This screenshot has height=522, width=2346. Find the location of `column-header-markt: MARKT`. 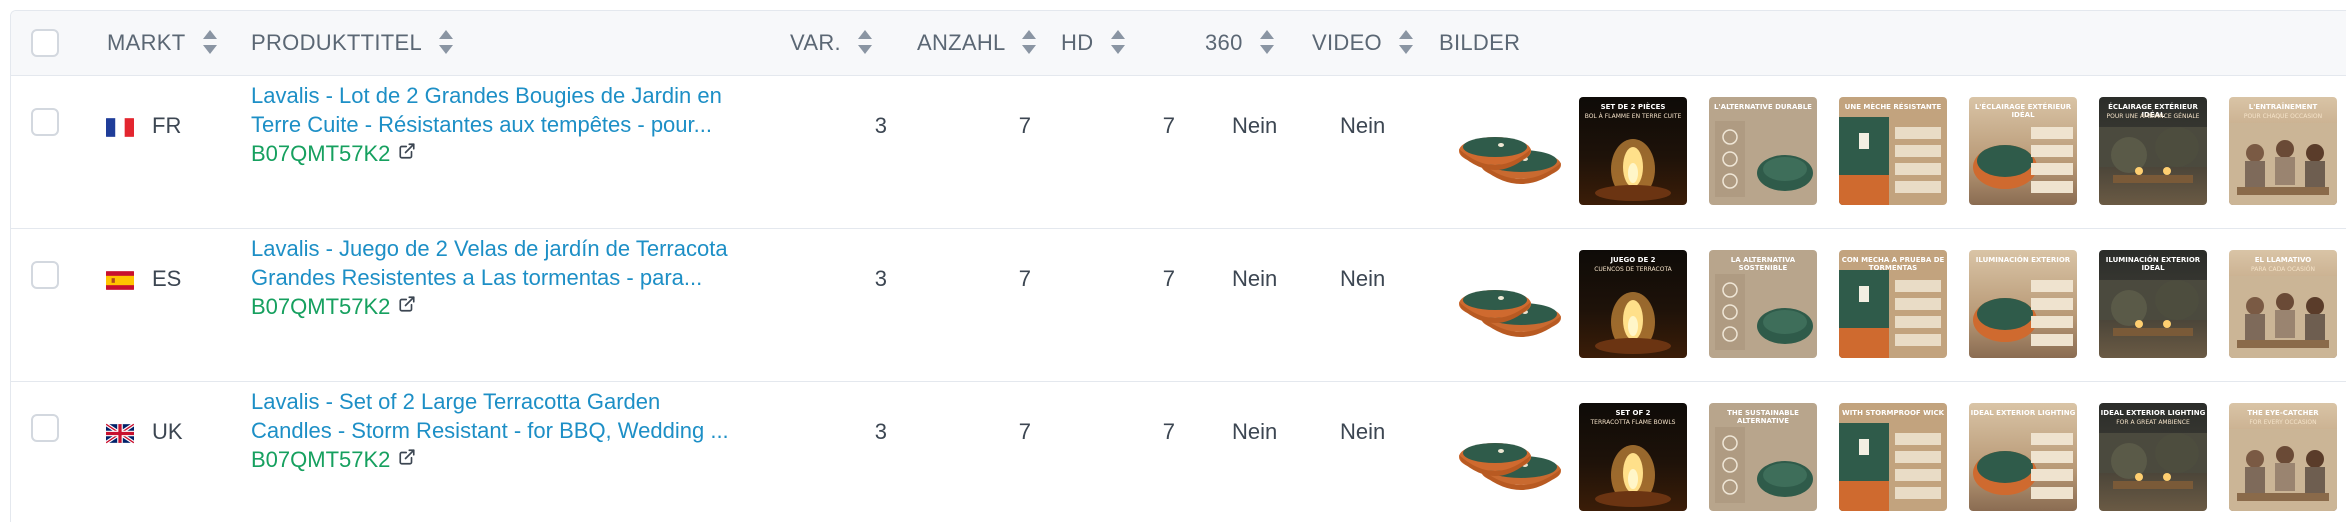

column-header-markt: MARKT is located at coordinates (162, 43).